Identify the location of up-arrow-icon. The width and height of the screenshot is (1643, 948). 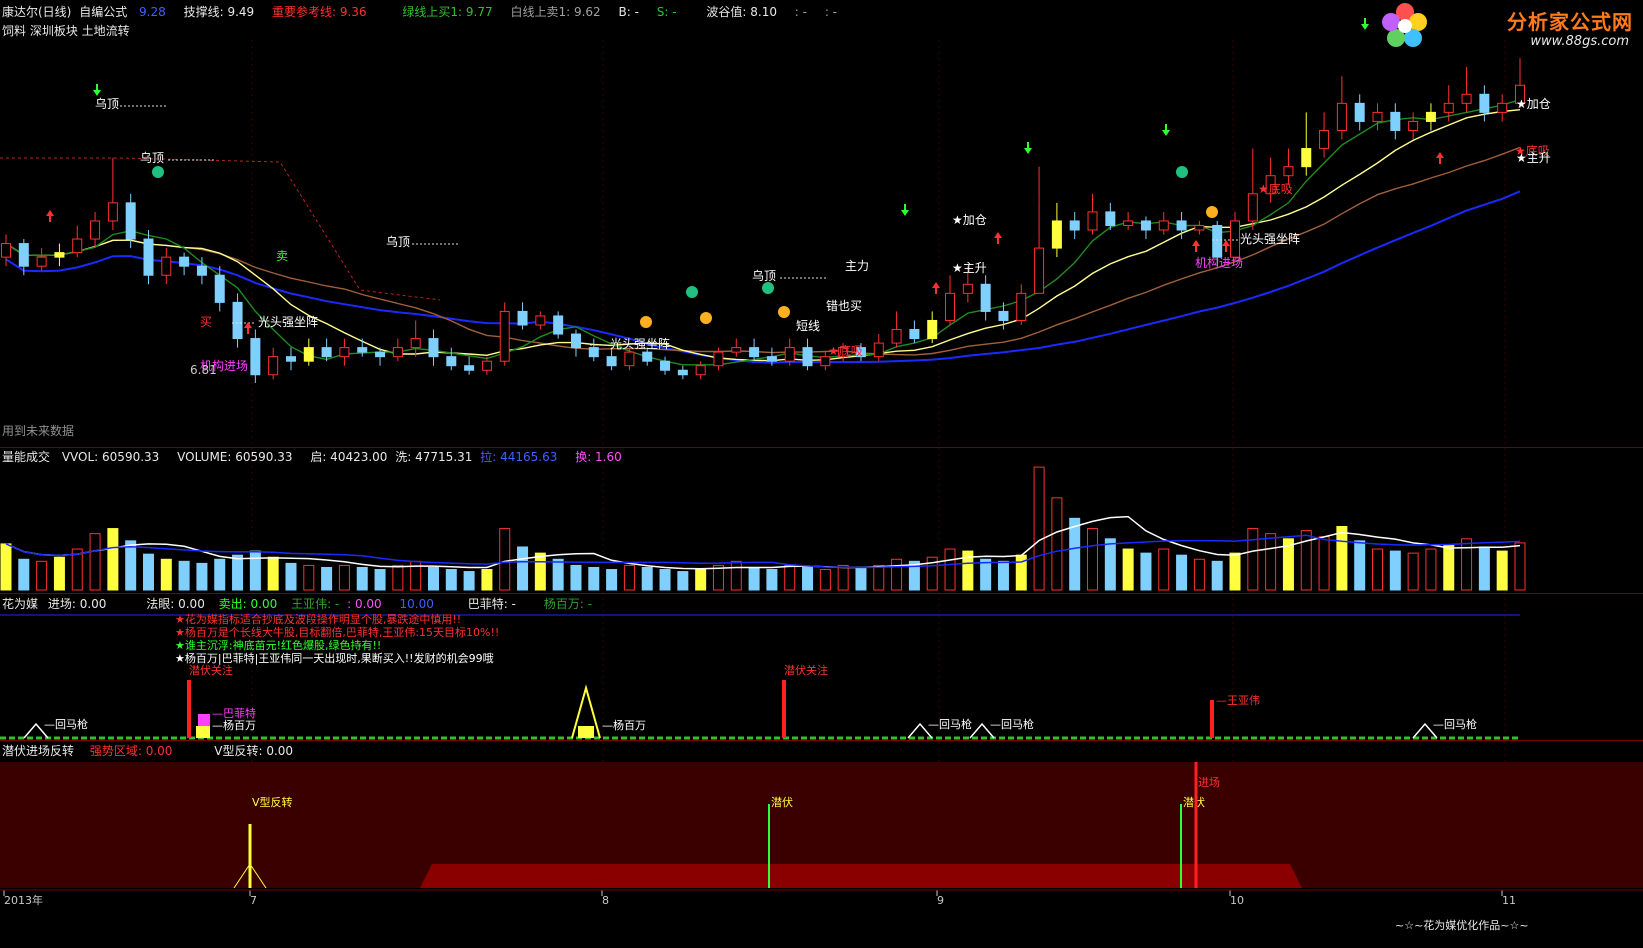
(998, 238).